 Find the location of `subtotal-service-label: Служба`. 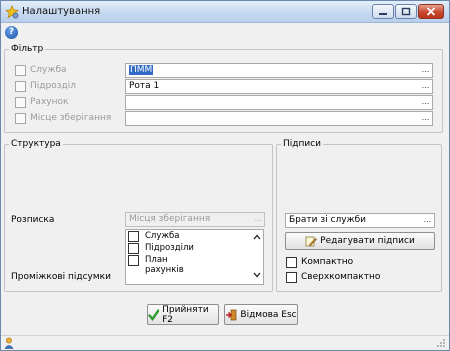

subtotal-service-label: Служба is located at coordinates (162, 236).